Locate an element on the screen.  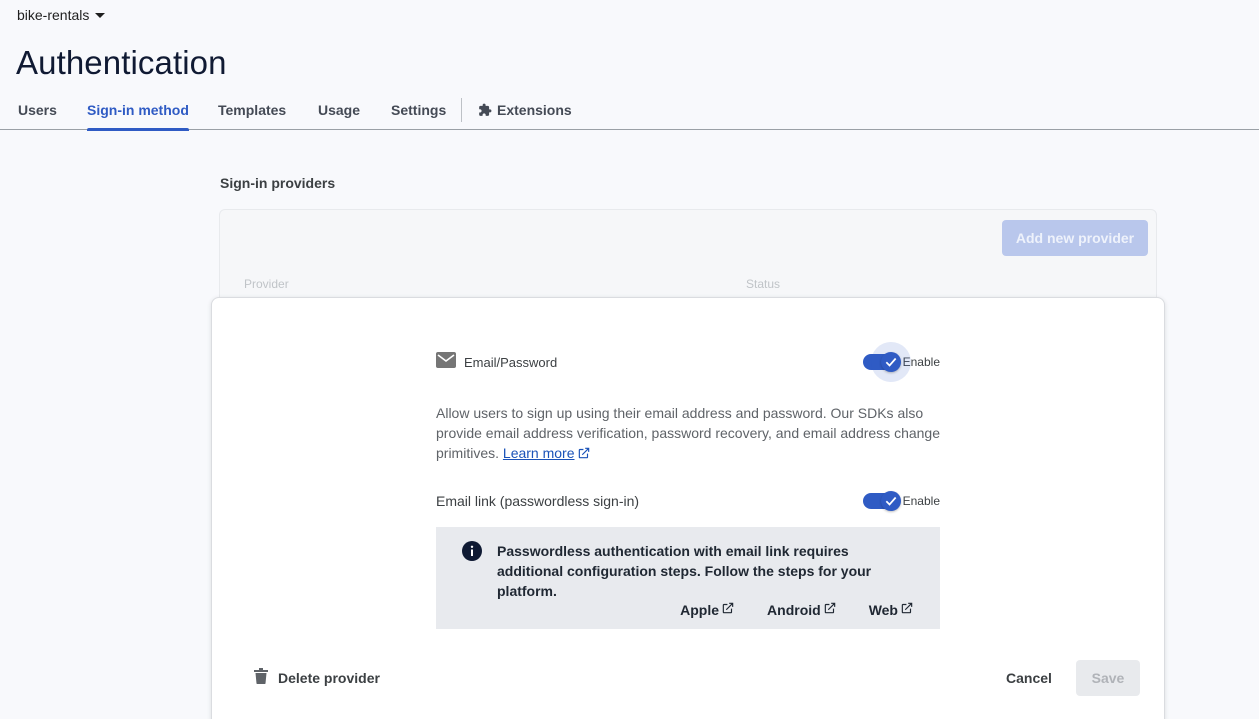
delete-provider-label: Delete provider is located at coordinates (329, 677).